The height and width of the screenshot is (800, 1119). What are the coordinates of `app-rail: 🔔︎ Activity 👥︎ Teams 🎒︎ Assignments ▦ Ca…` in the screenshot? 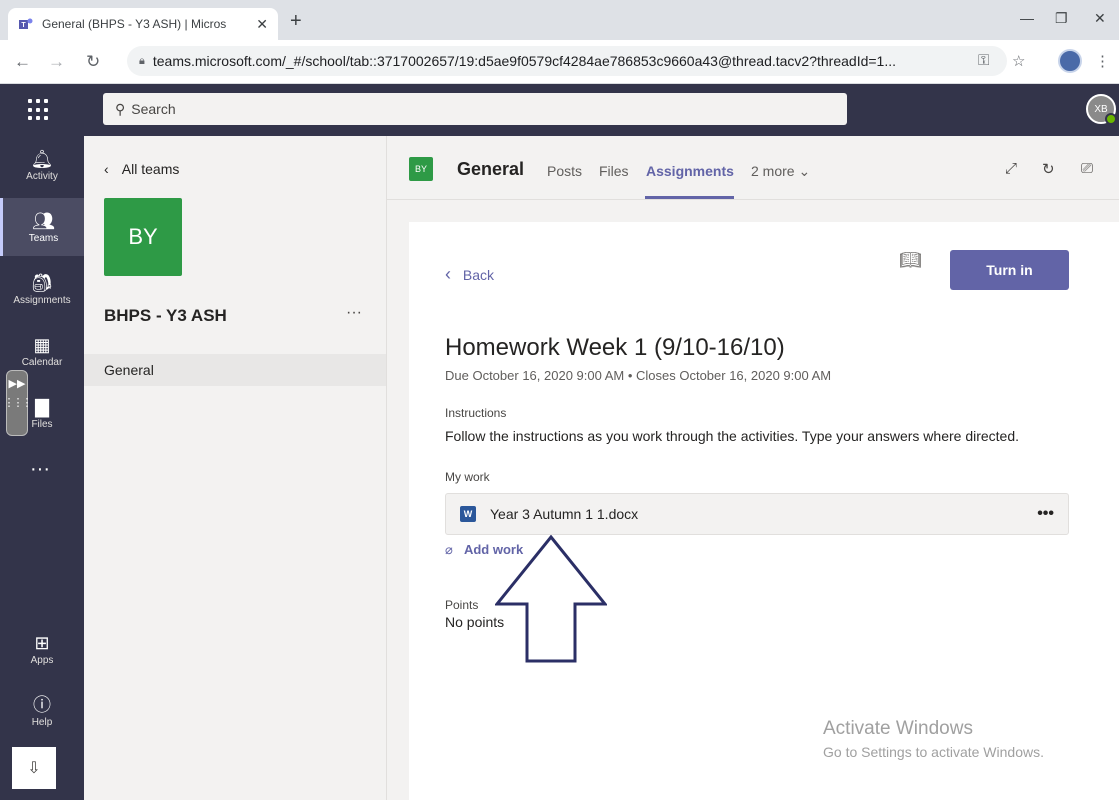 It's located at (42, 468).